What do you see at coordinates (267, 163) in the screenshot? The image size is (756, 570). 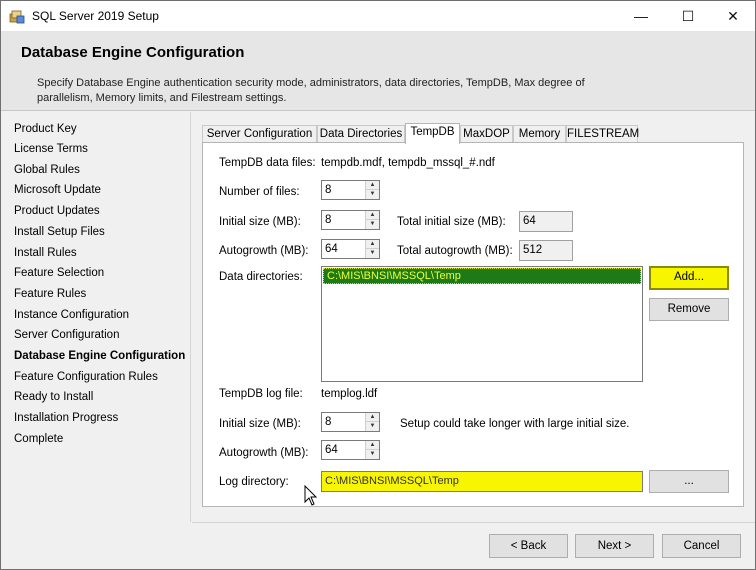 I see `data-files-label: TempDB data files:` at bounding box center [267, 163].